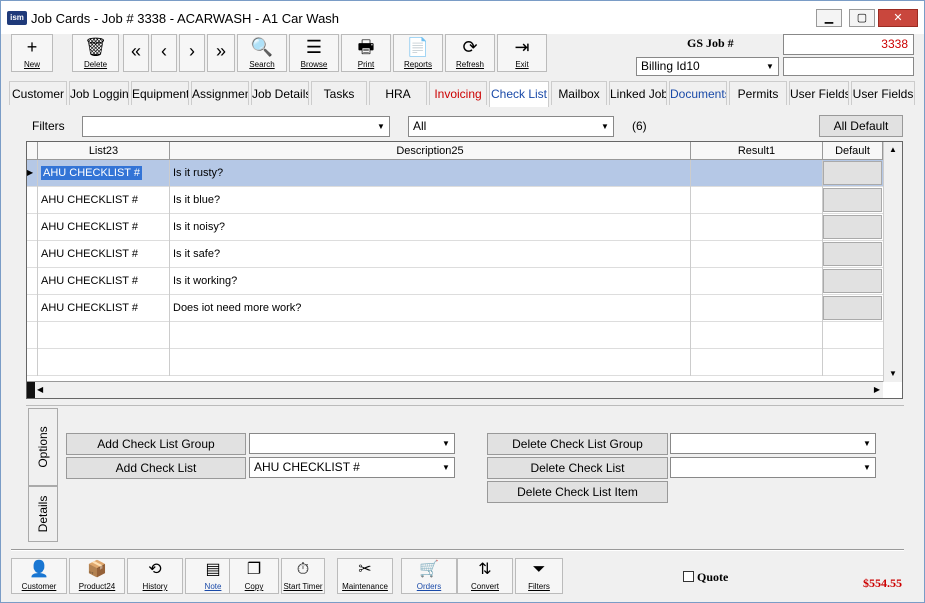 The width and height of the screenshot is (925, 603). I want to click on close-button: ✕, so click(898, 18).